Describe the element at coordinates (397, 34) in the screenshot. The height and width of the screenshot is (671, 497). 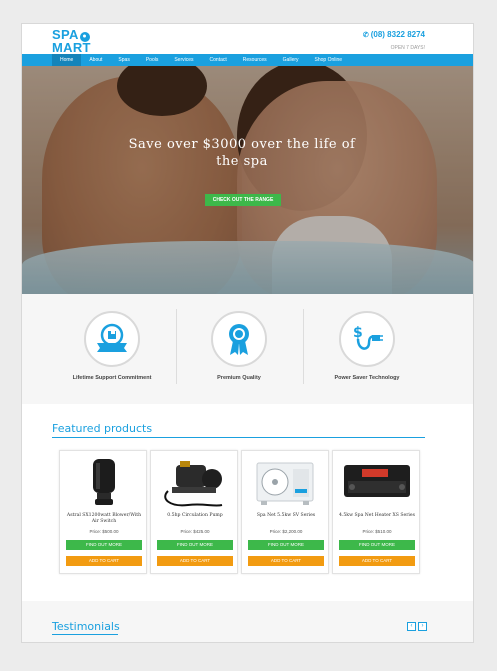
I see `phone-number-text: (08) 8322 8274` at that location.